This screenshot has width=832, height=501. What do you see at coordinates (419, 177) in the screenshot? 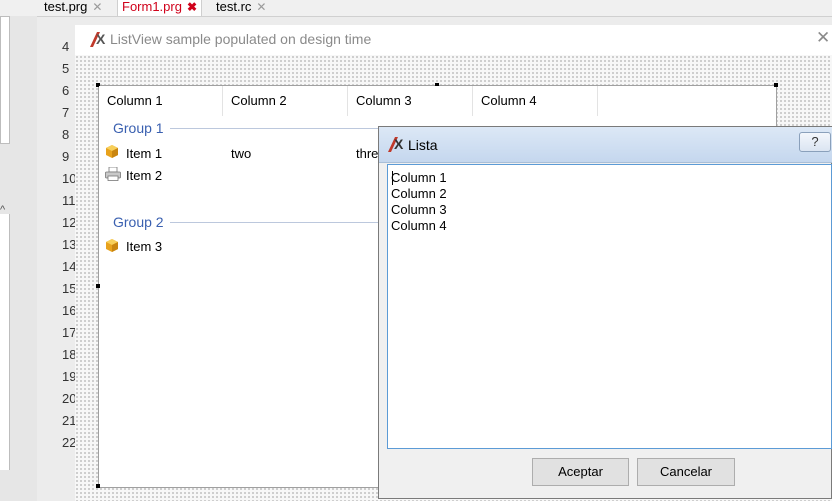
I see `text-line: Column 1` at bounding box center [419, 177].